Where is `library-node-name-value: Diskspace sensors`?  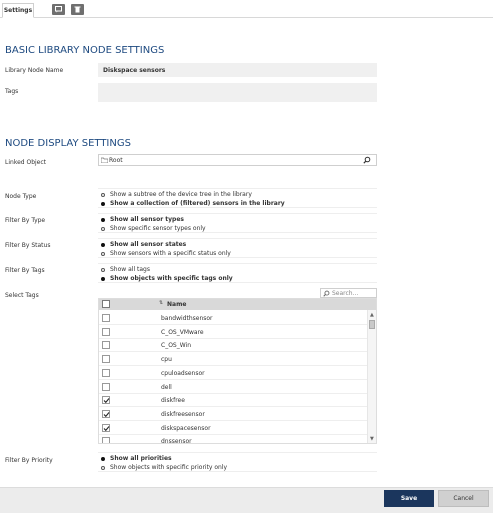 library-node-name-value: Diskspace sensors is located at coordinates (134, 70).